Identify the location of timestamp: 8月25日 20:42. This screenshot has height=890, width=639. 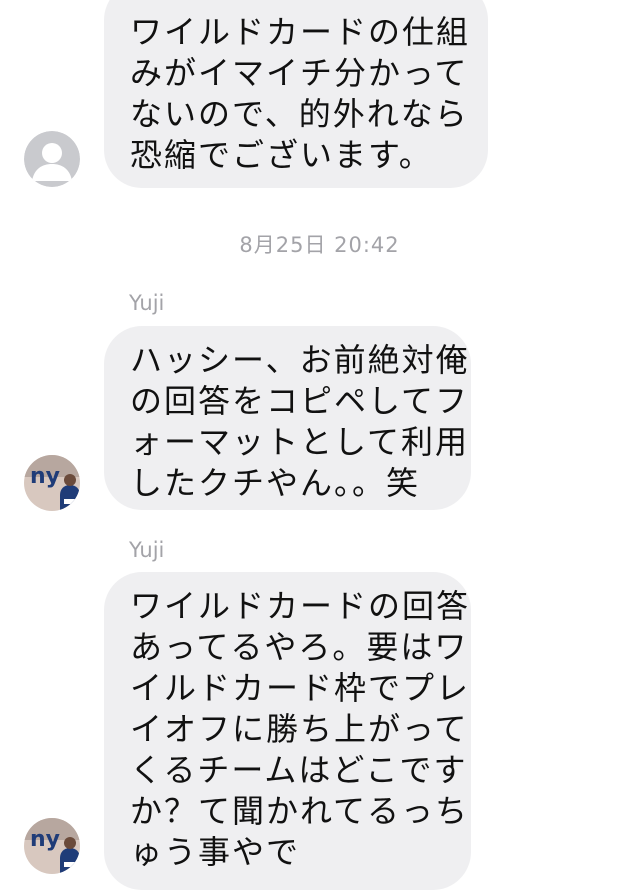
(319, 245).